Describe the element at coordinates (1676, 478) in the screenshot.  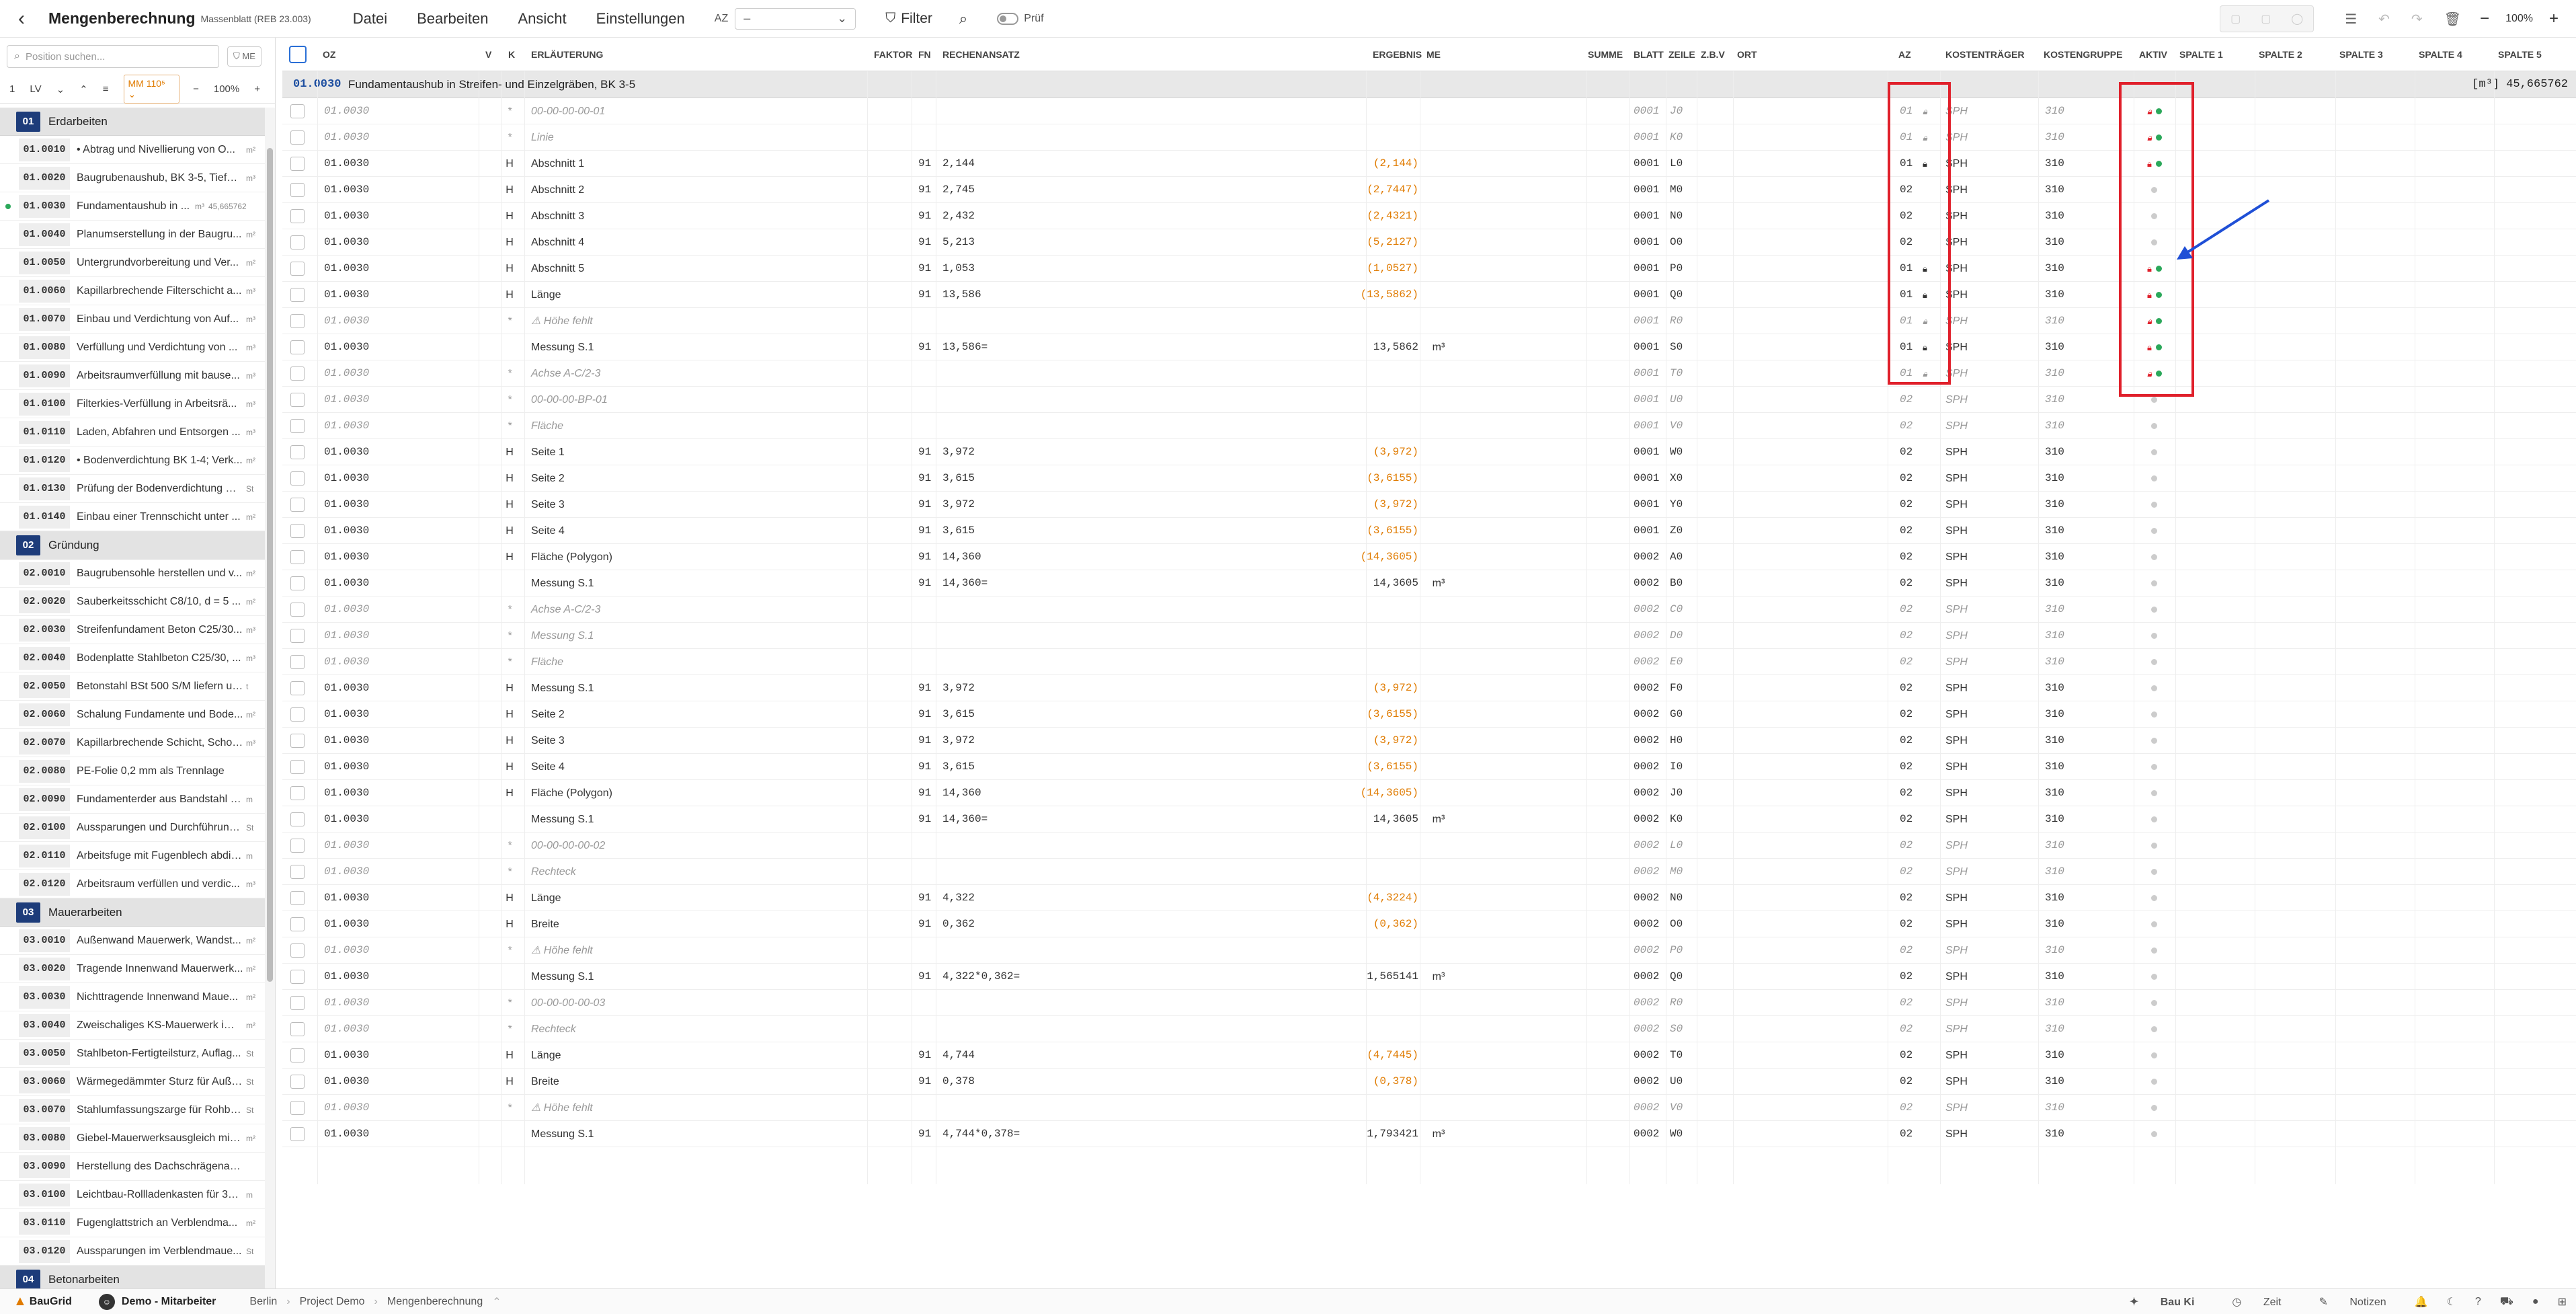
I see `cell-zeile: X0` at that location.